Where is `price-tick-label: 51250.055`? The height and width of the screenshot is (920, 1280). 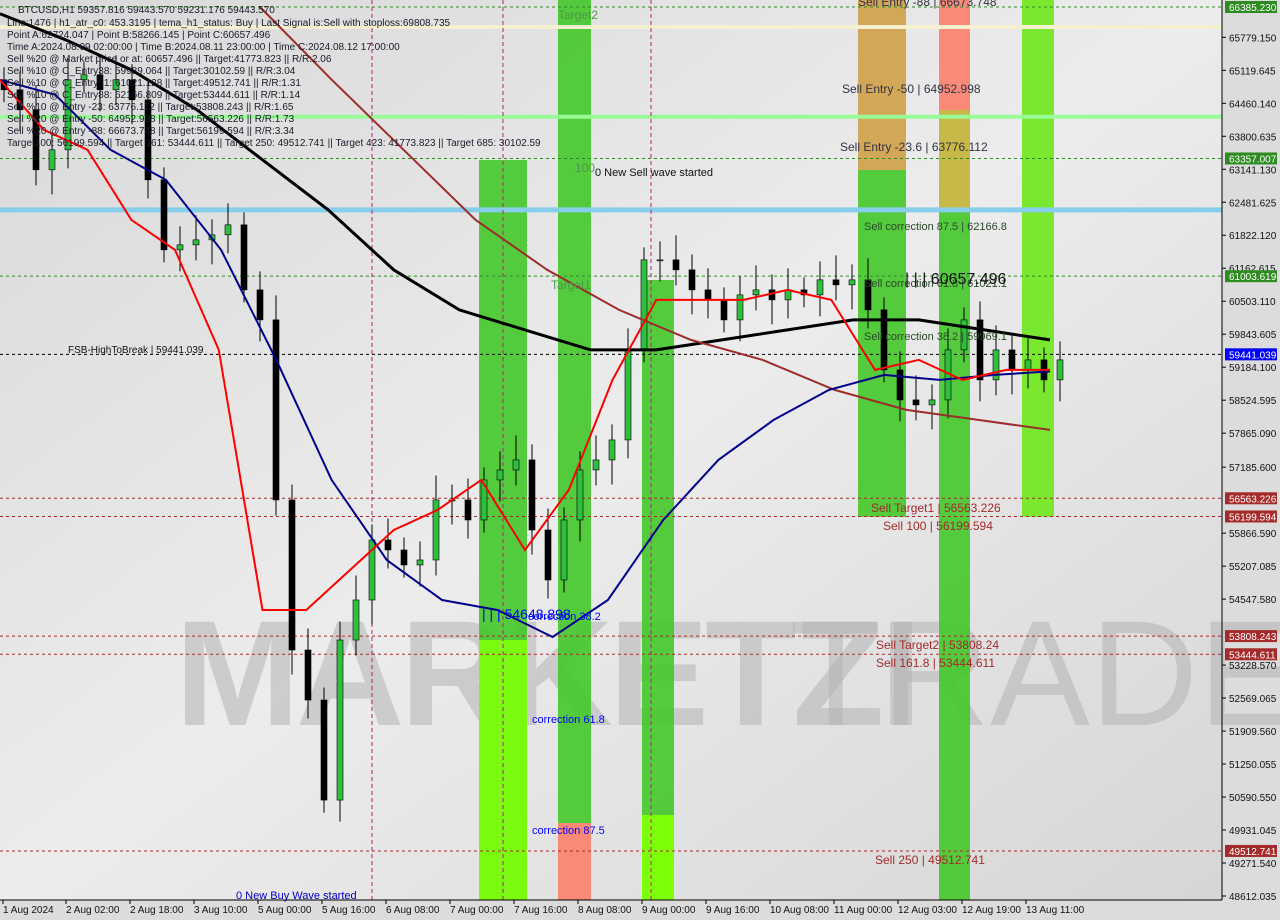 price-tick-label: 51250.055 is located at coordinates (1253, 765).